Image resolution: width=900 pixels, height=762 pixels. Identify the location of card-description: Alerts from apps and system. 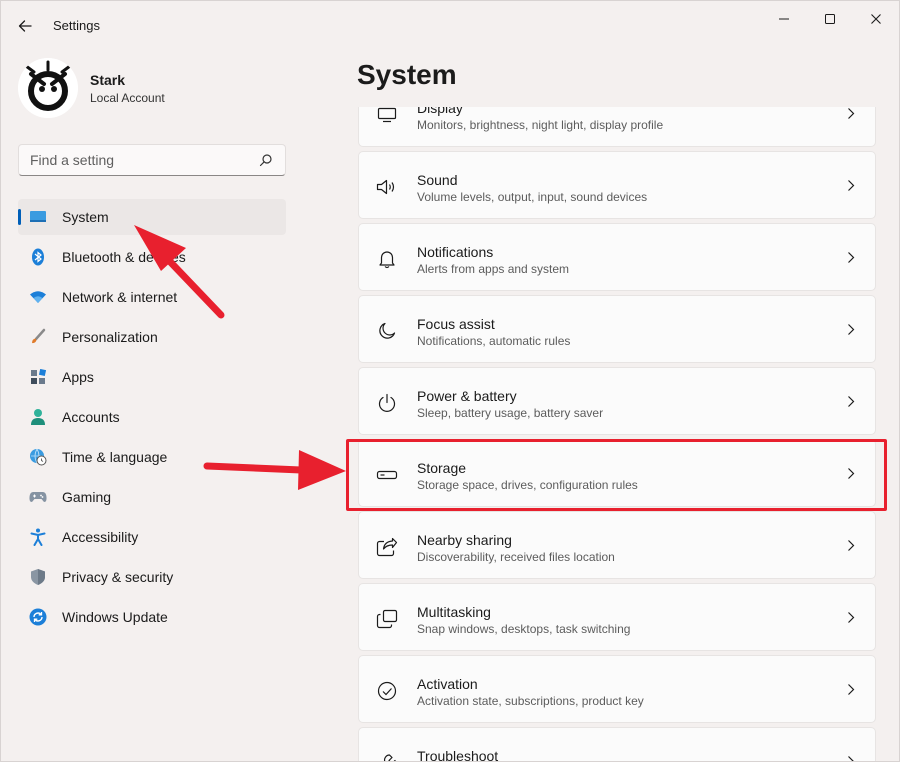
(493, 269).